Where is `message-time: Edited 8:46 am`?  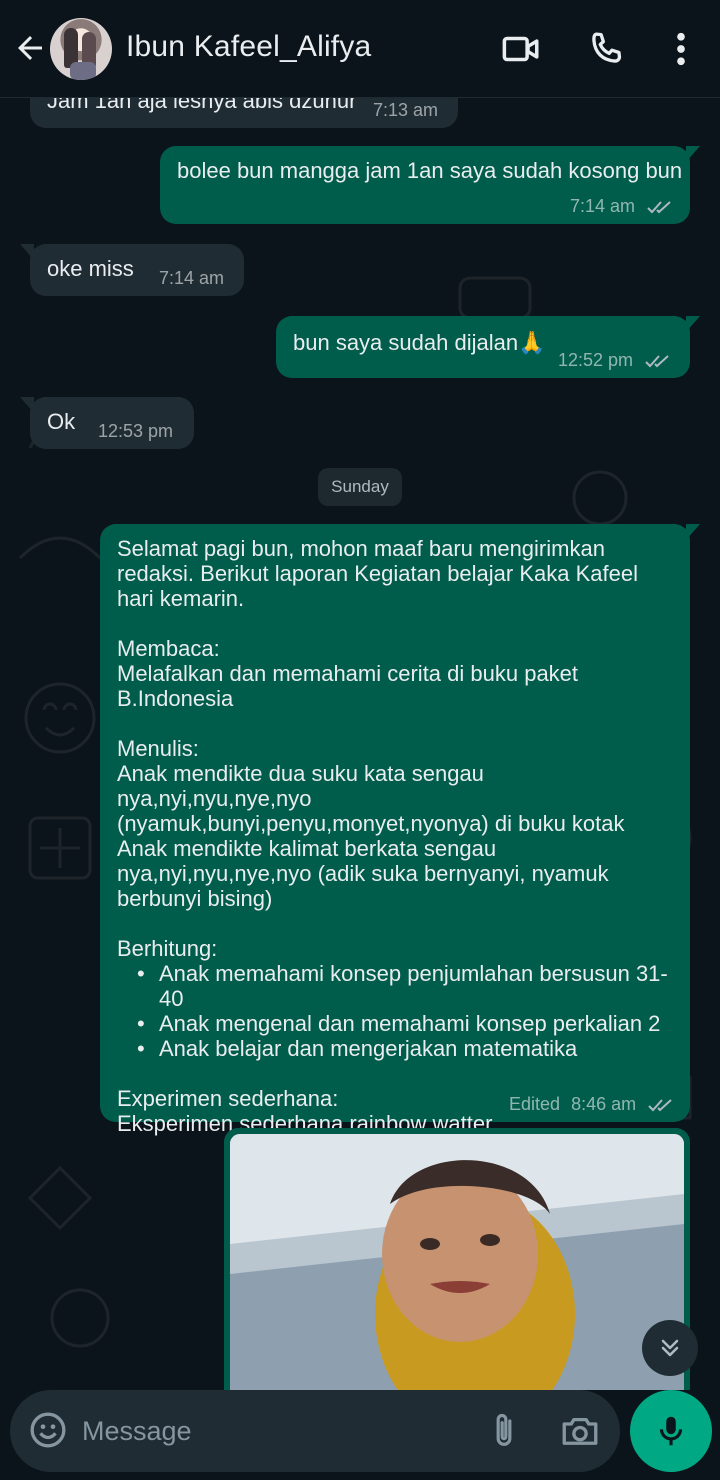
message-time: Edited 8:46 am is located at coordinates (592, 1104).